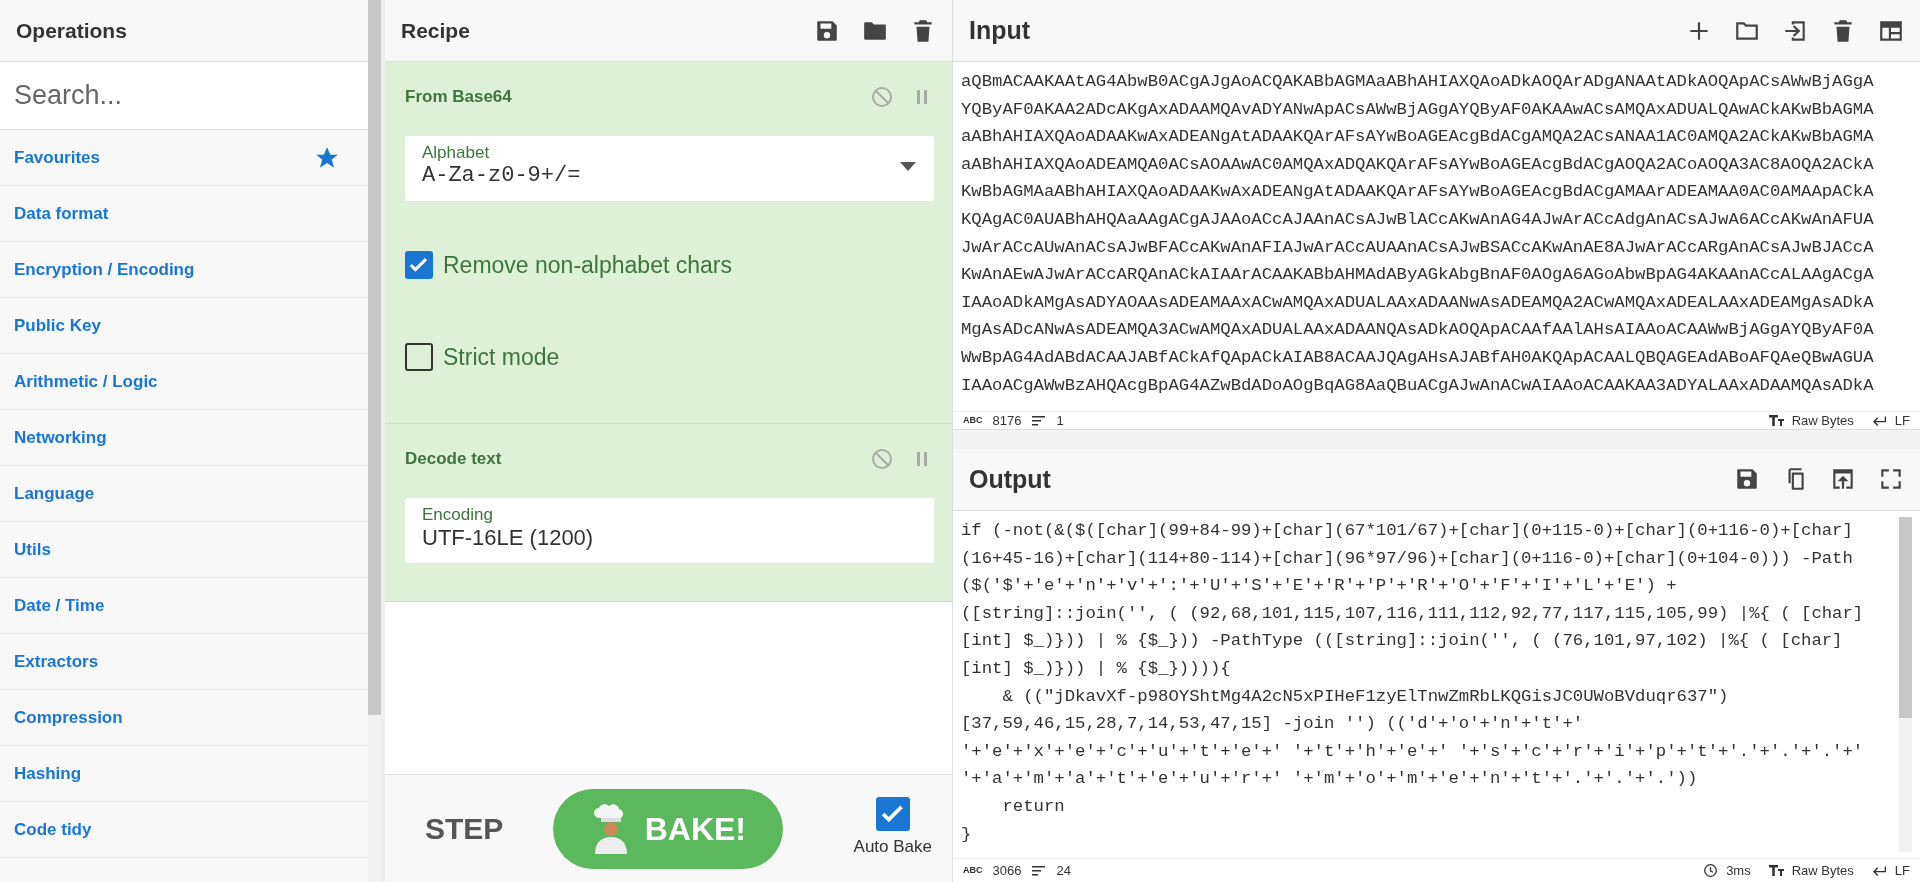 The width and height of the screenshot is (1920, 882). What do you see at coordinates (892, 847) in the screenshot?
I see `checkbox-label: Auto Bake` at bounding box center [892, 847].